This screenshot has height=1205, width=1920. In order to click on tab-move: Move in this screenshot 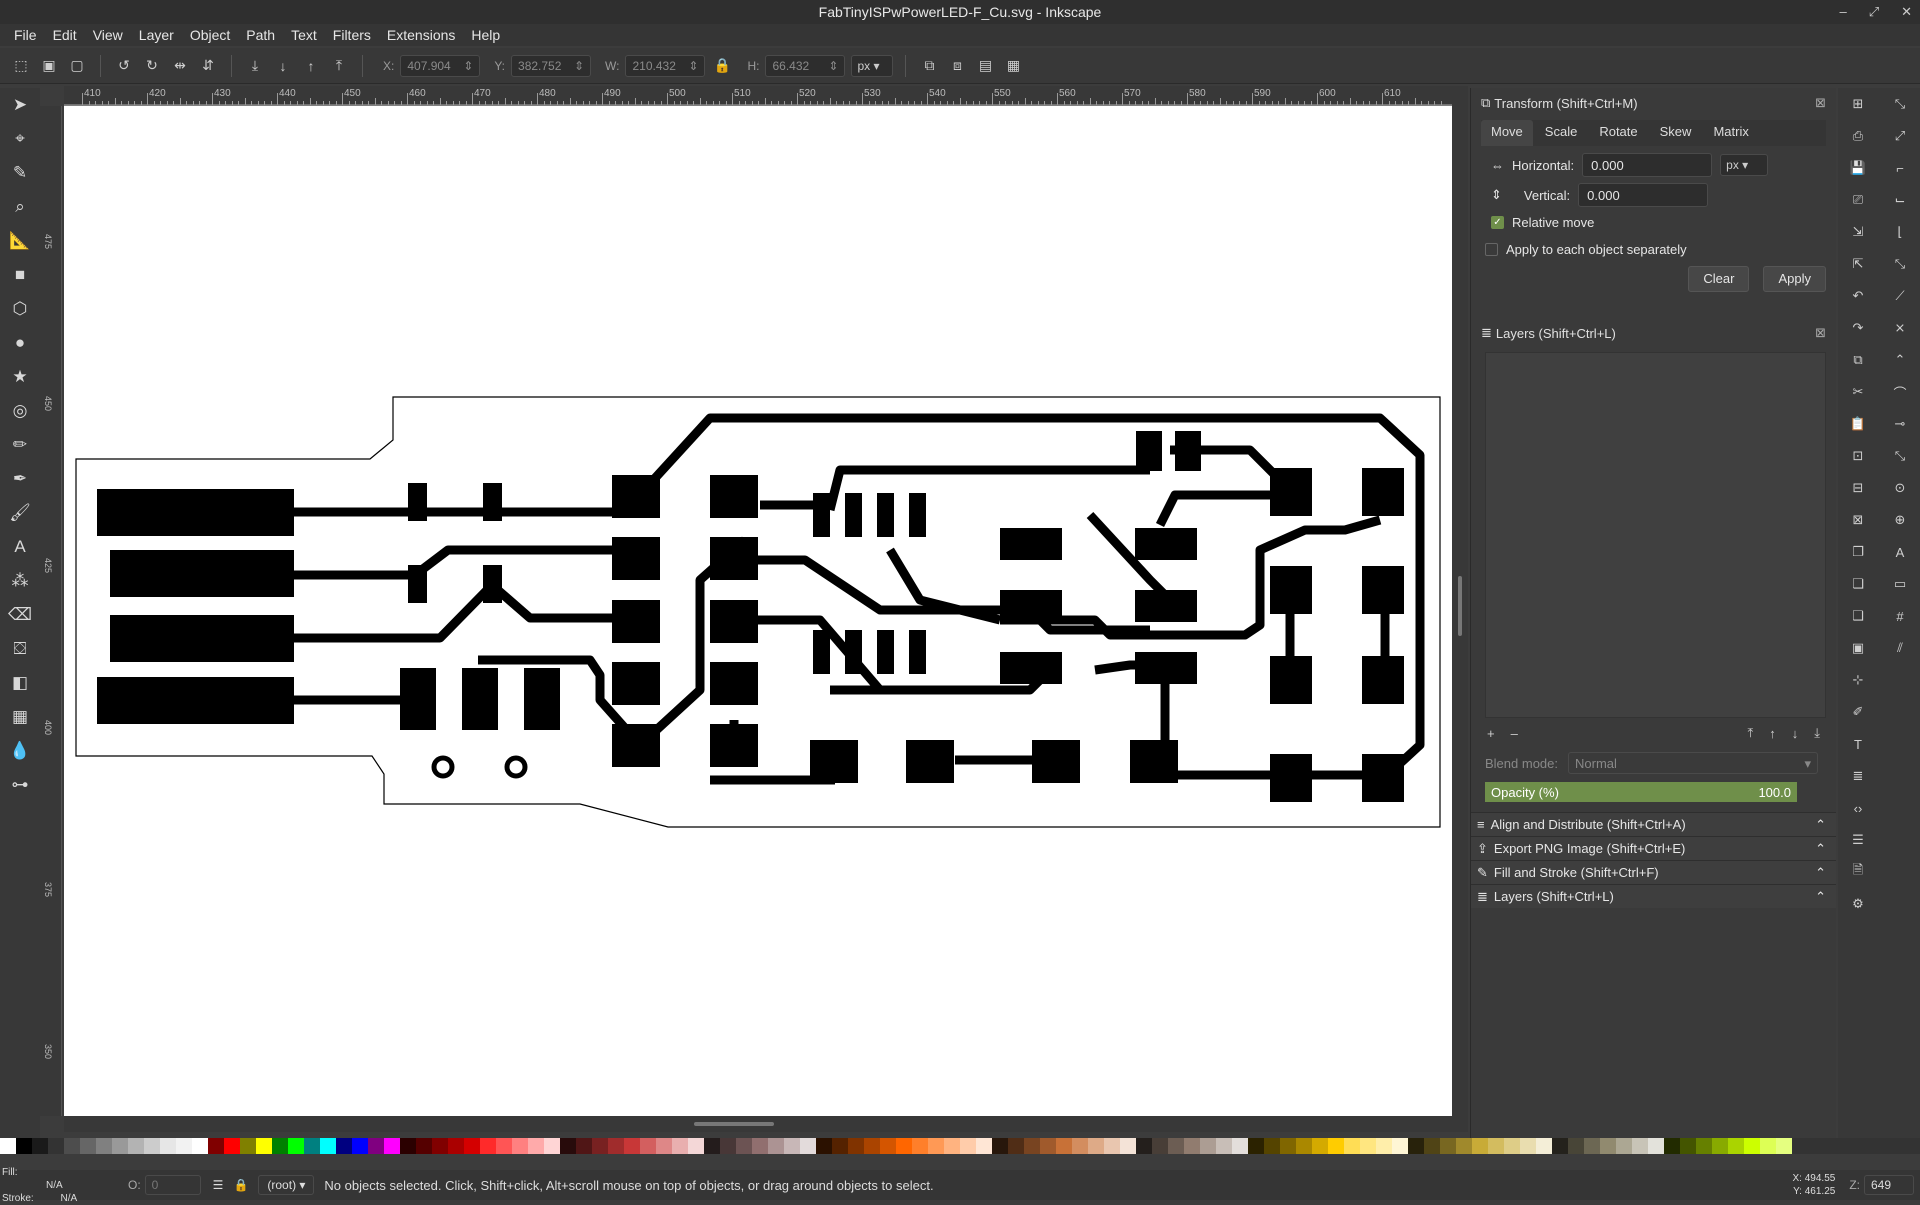, I will do `click(1507, 133)`.